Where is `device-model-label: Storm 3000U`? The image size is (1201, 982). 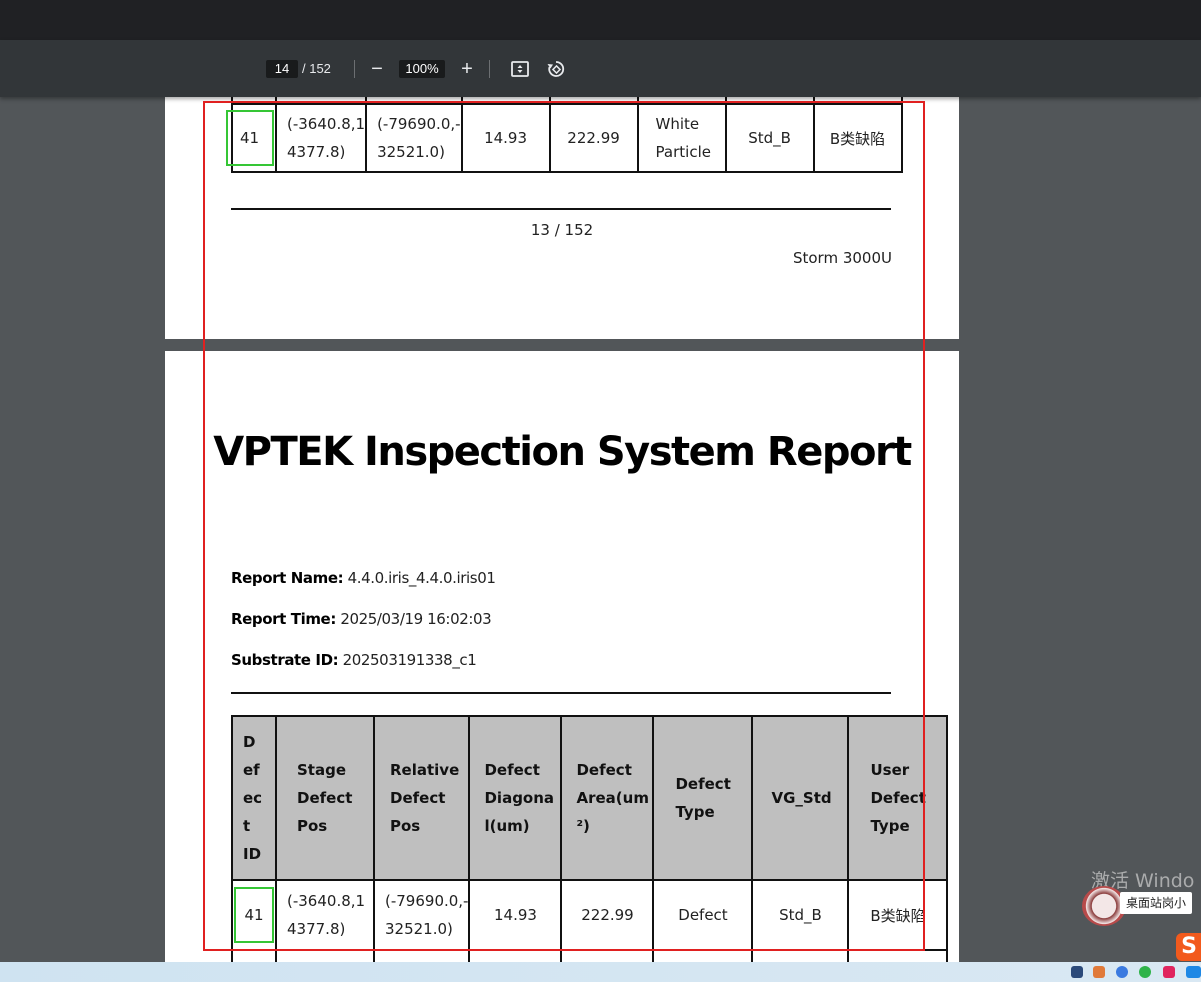 device-model-label: Storm 3000U is located at coordinates (842, 258).